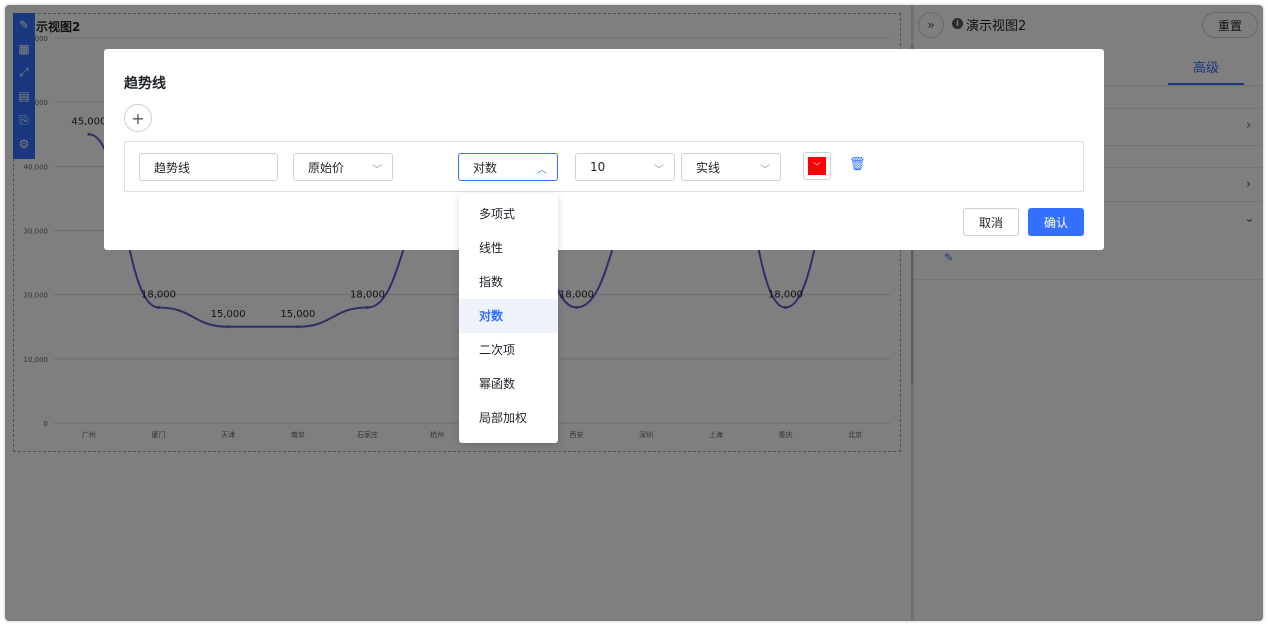 The image size is (1268, 626). What do you see at coordinates (857, 164) in the screenshot?
I see `trash-icon: 🗑` at bounding box center [857, 164].